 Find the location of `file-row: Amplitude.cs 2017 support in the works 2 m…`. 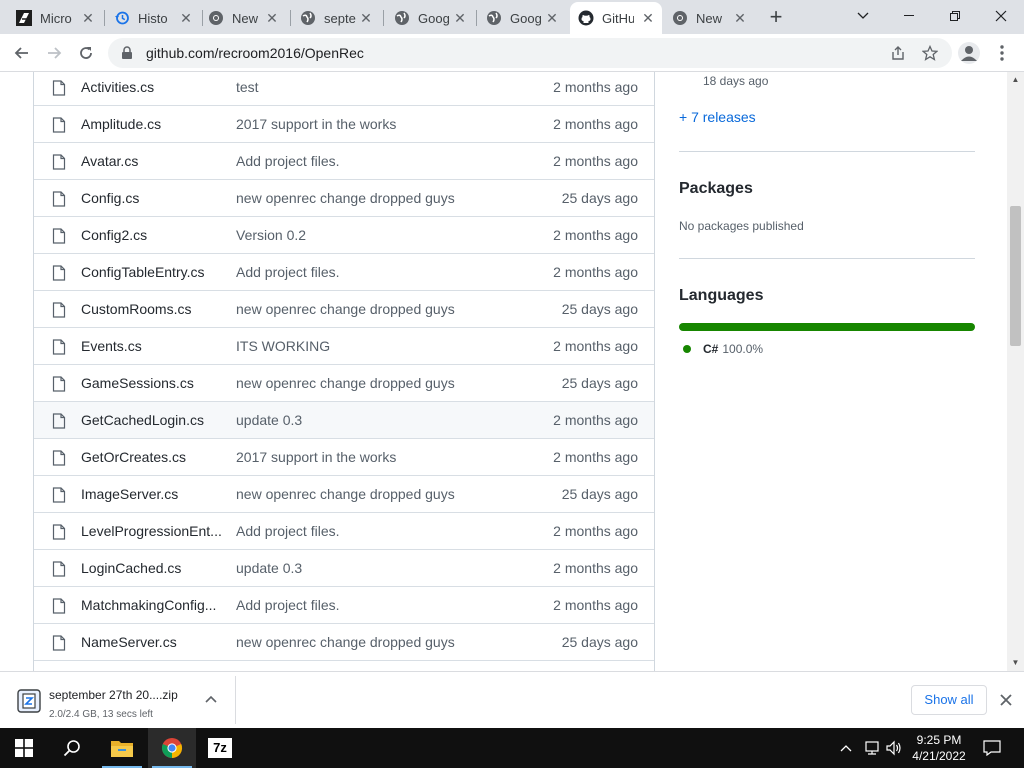

file-row: Amplitude.cs 2017 support in the works 2 m… is located at coordinates (344, 123).